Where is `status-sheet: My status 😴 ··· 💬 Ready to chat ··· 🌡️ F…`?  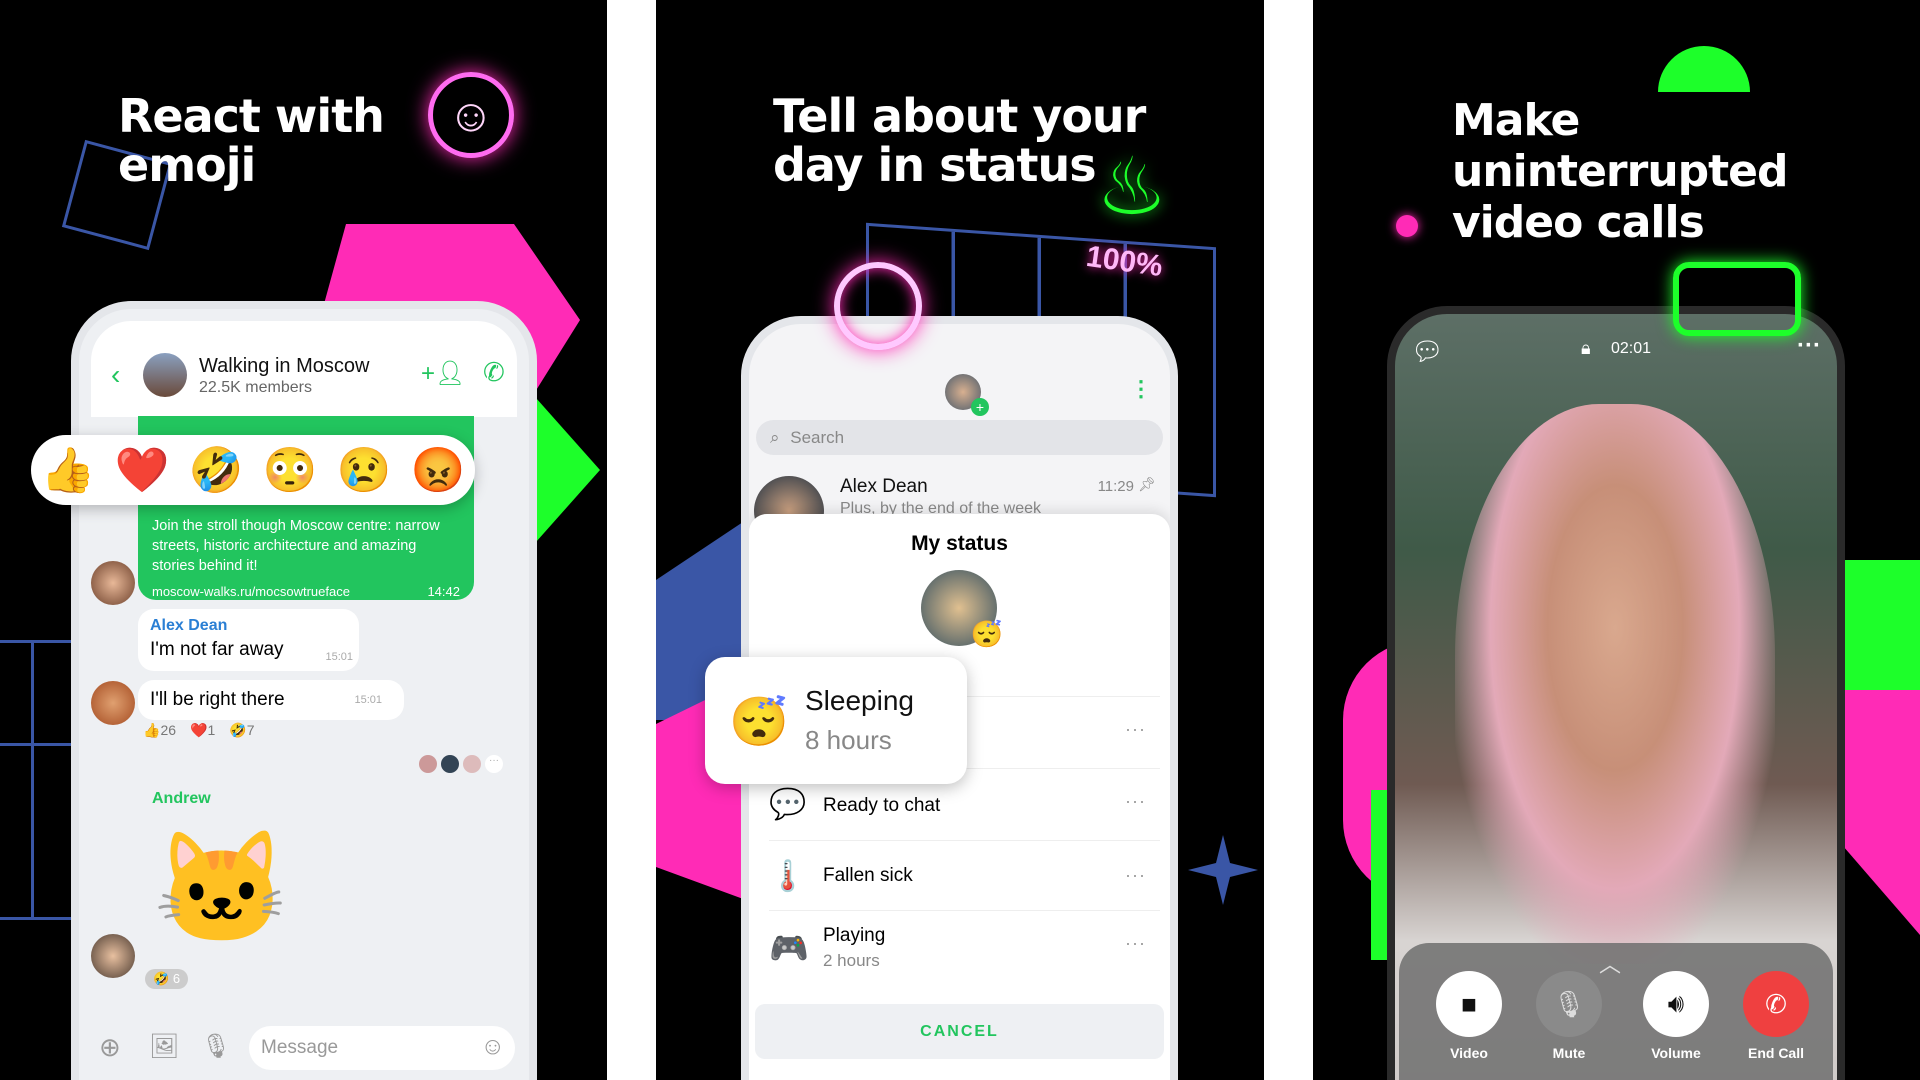 status-sheet: My status 😴 ··· 💬 Ready to chat ··· 🌡️ F… is located at coordinates (959, 797).